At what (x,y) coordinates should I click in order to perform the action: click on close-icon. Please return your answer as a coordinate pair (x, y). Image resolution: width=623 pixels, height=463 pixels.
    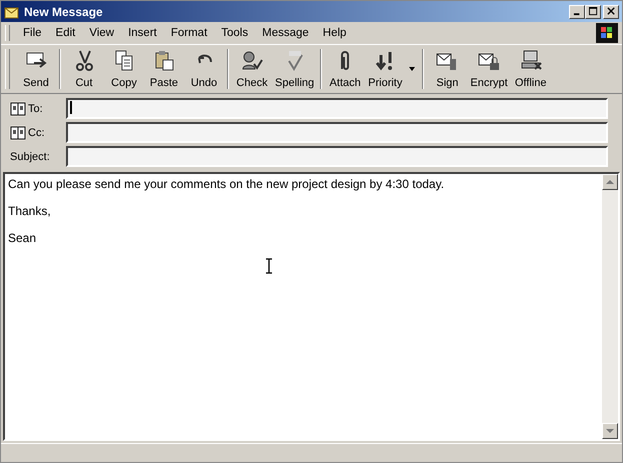
    Looking at the image, I should click on (611, 11).